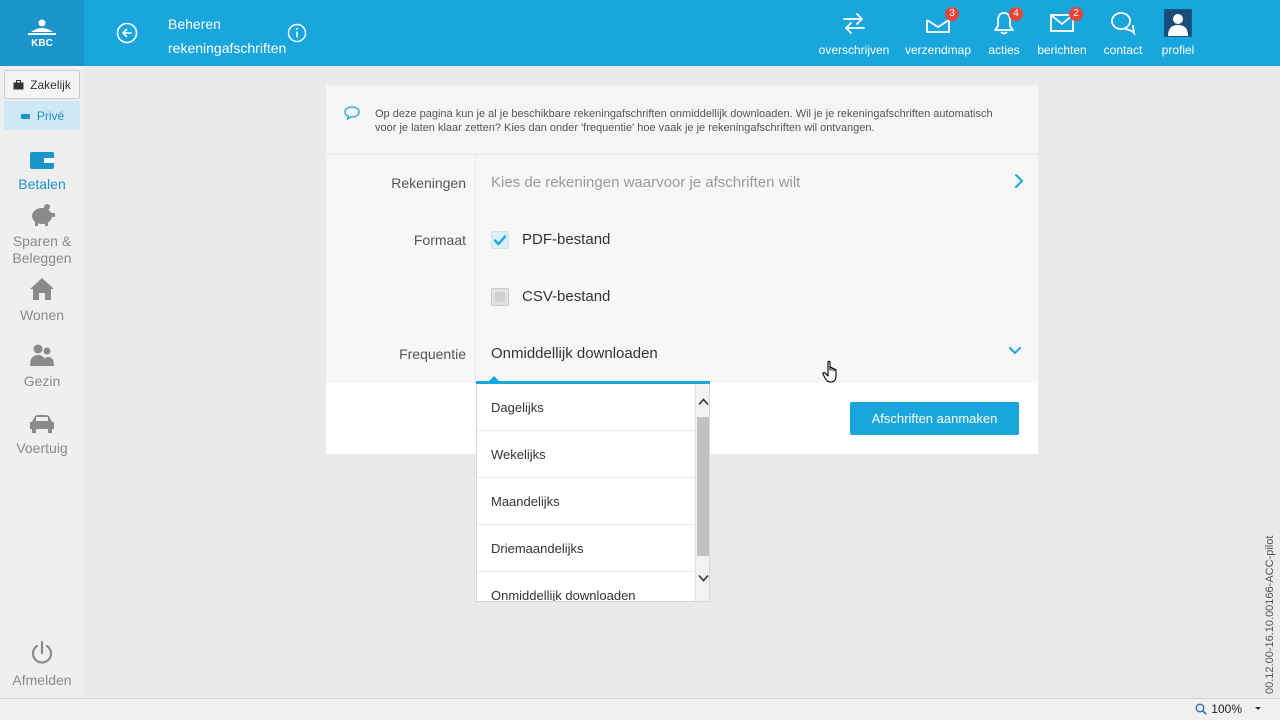  Describe the element at coordinates (586, 586) in the screenshot. I see `dropdown-option-onmiddellijk: Onmiddellijk downloaden` at that location.